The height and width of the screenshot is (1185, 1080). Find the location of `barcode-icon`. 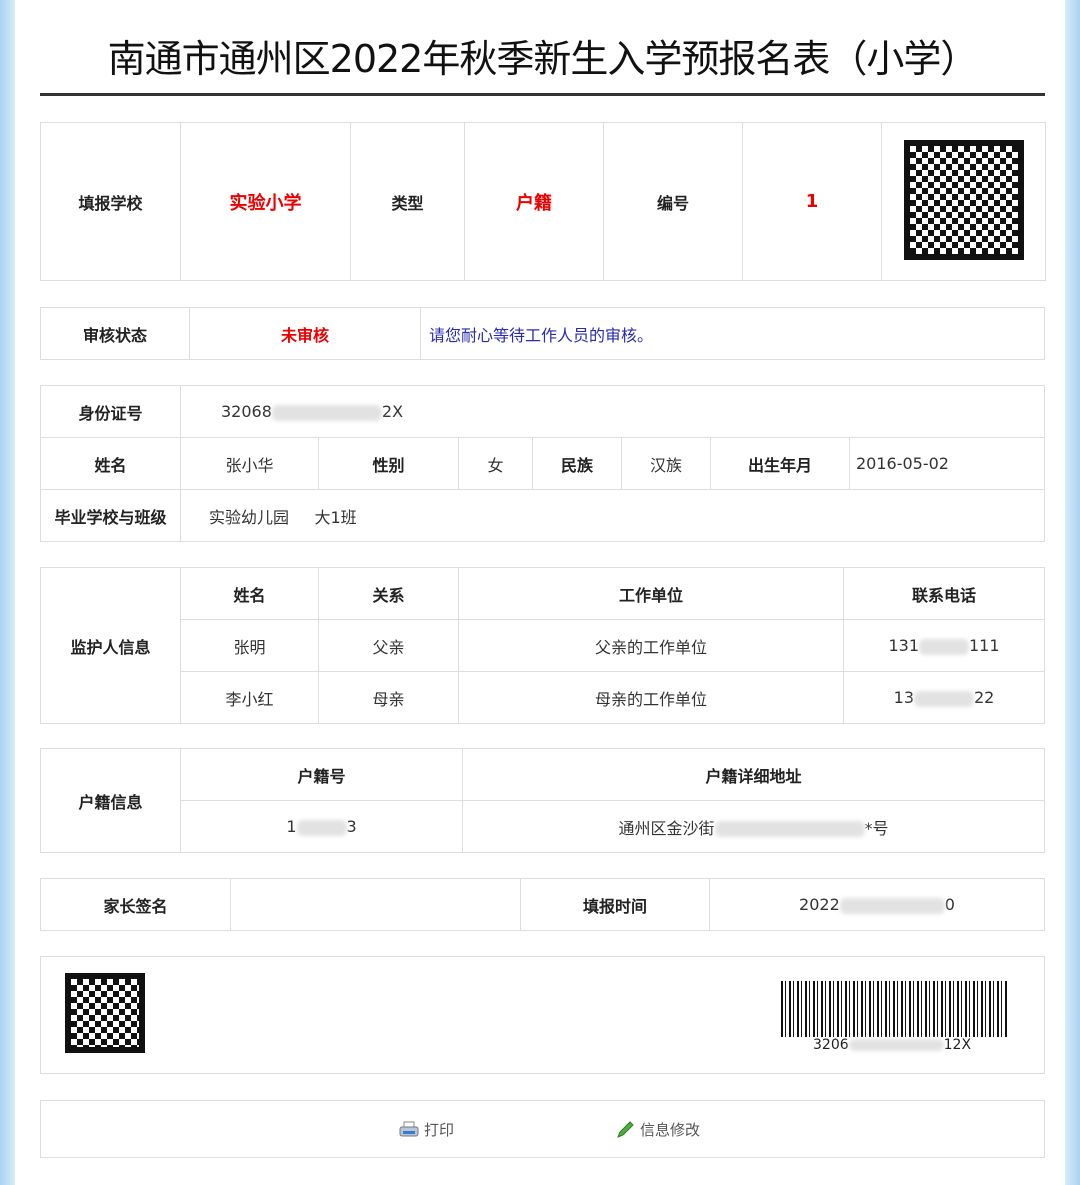

barcode-icon is located at coordinates (894, 1009).